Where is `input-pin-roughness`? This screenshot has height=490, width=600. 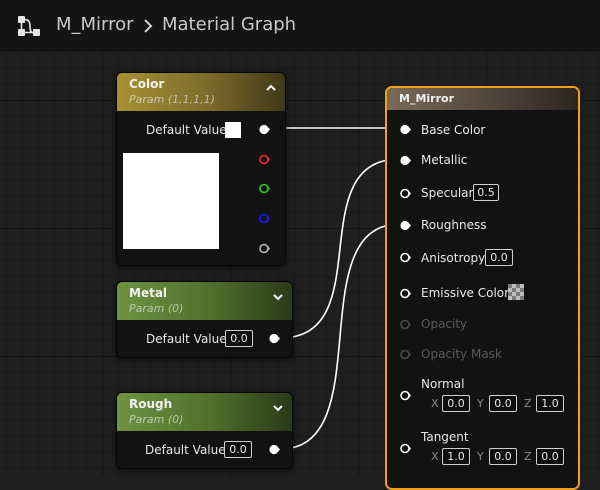
input-pin-roughness is located at coordinates (405, 225).